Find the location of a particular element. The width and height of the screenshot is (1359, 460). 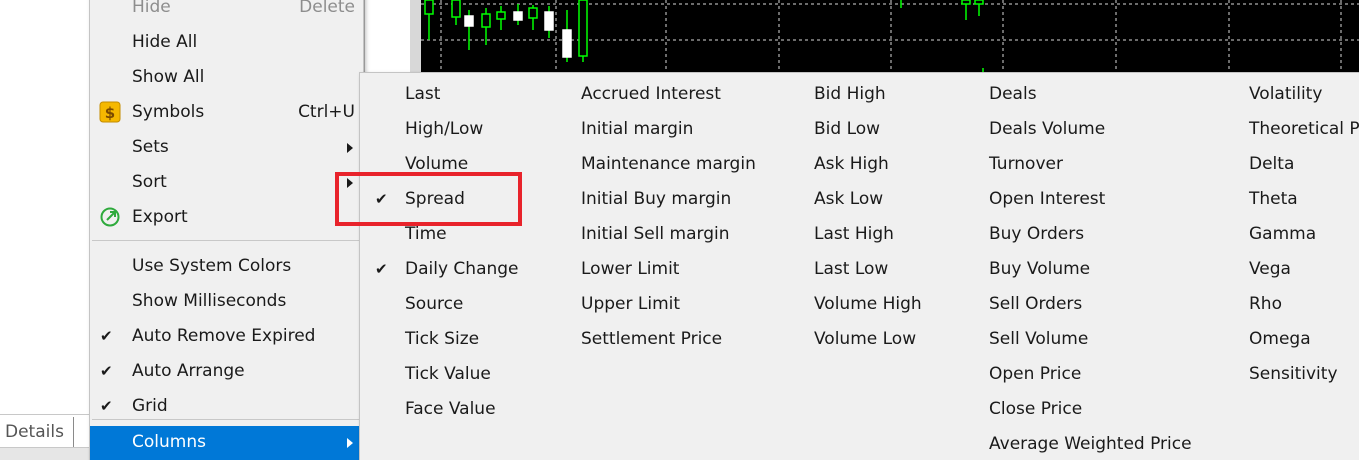

column-option-label: Bid High is located at coordinates (850, 94).